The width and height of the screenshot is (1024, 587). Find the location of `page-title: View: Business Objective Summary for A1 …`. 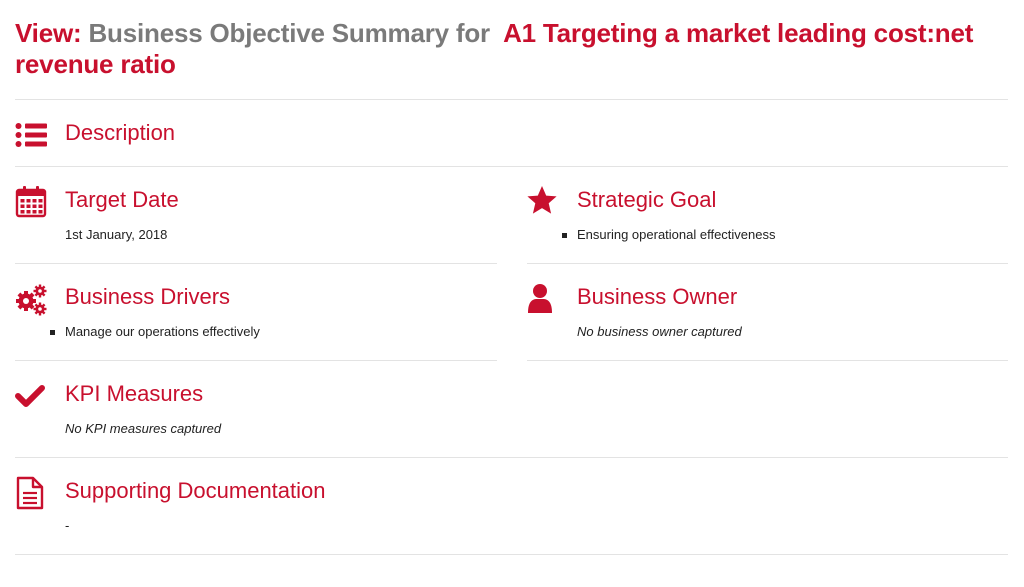

page-title: View: Business Objective Summary for A1 … is located at coordinates (510, 49).